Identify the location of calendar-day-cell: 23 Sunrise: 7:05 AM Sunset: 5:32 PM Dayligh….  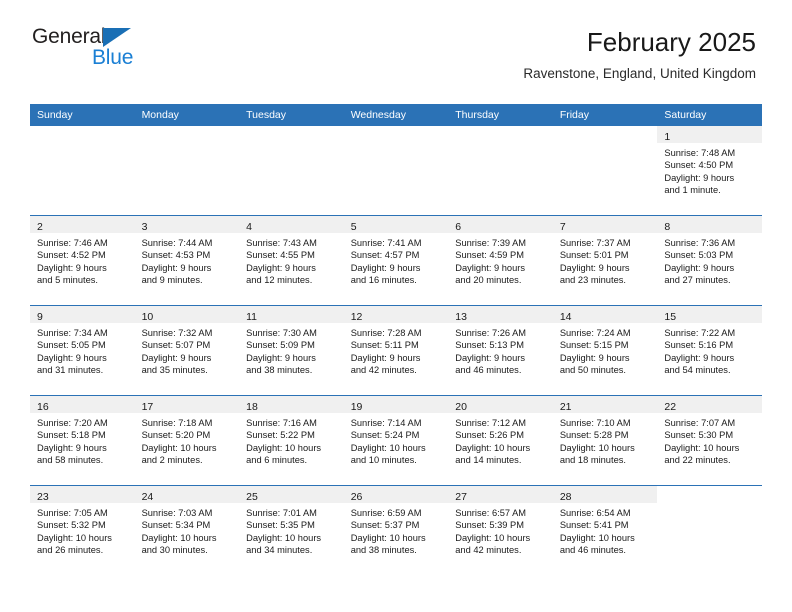
(82, 530).